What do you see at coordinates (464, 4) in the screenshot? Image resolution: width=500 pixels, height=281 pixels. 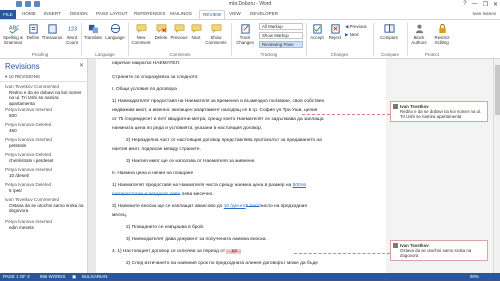 I see `help-button: ?` at bounding box center [464, 4].